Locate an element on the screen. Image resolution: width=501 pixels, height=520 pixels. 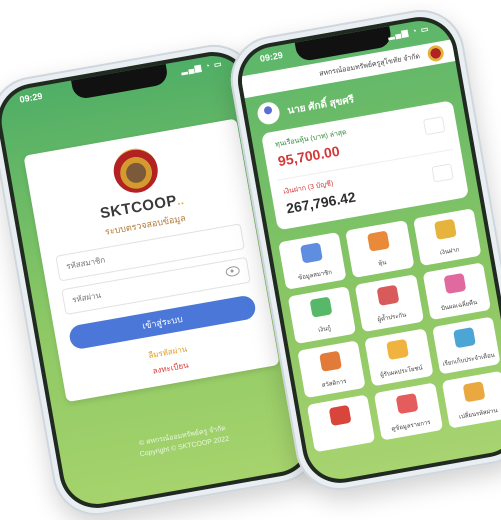
menu-tile-label: สวัสดิการ is located at coordinates (334, 384).